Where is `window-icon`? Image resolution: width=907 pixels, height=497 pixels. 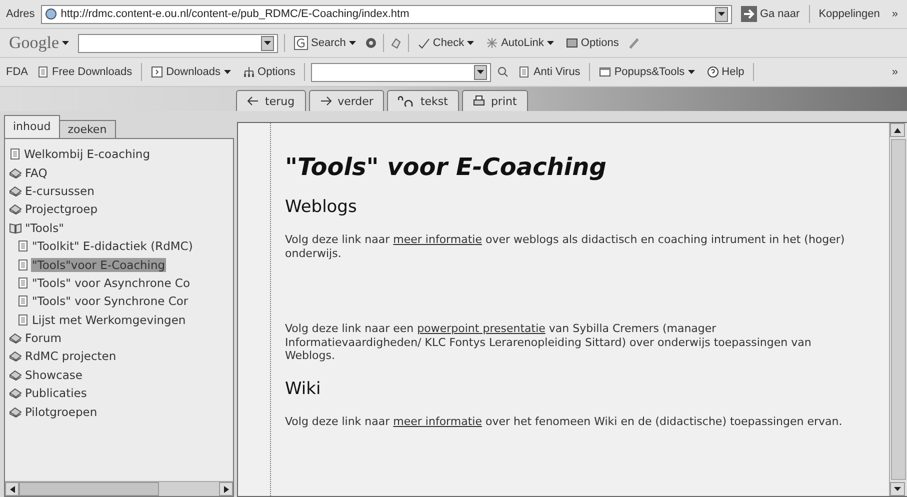
window-icon is located at coordinates (605, 72).